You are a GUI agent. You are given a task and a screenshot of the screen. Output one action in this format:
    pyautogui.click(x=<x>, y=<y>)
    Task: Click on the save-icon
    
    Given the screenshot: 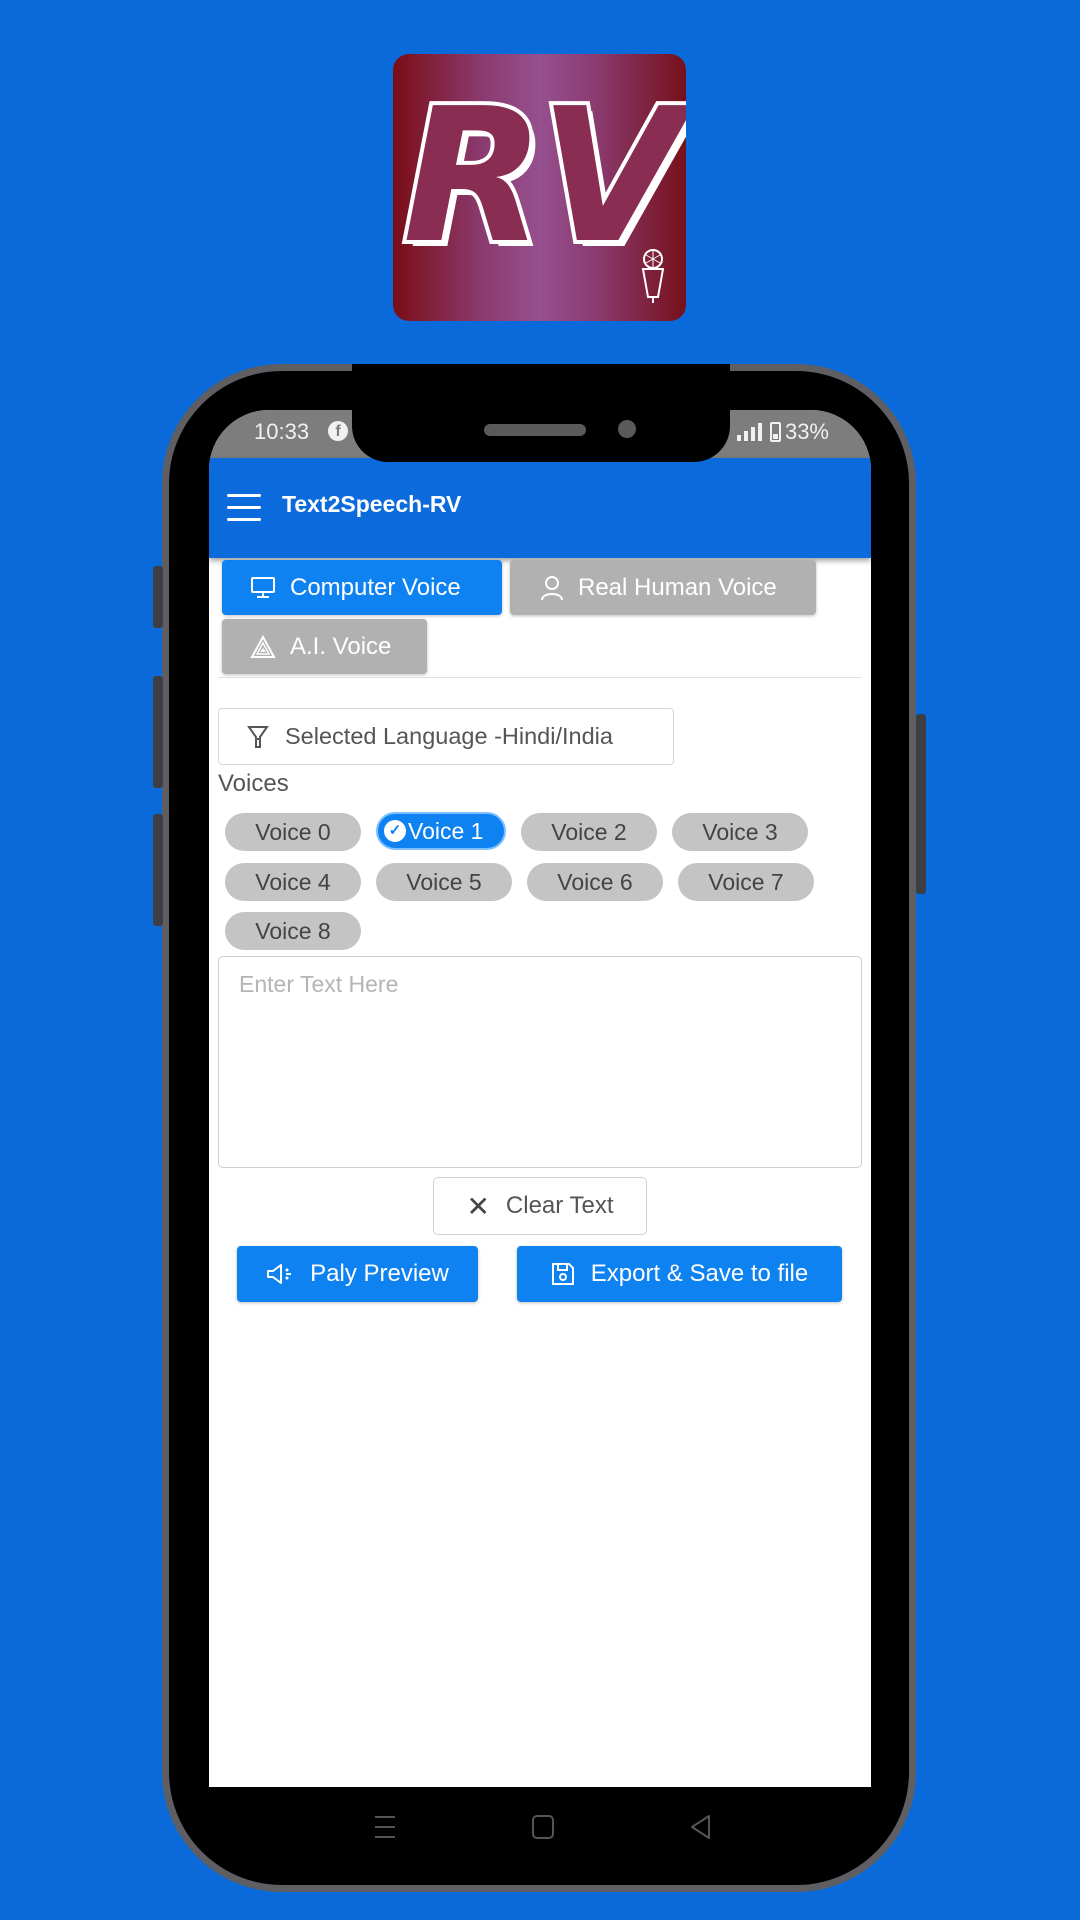 What is the action you would take?
    pyautogui.click(x=562, y=1274)
    